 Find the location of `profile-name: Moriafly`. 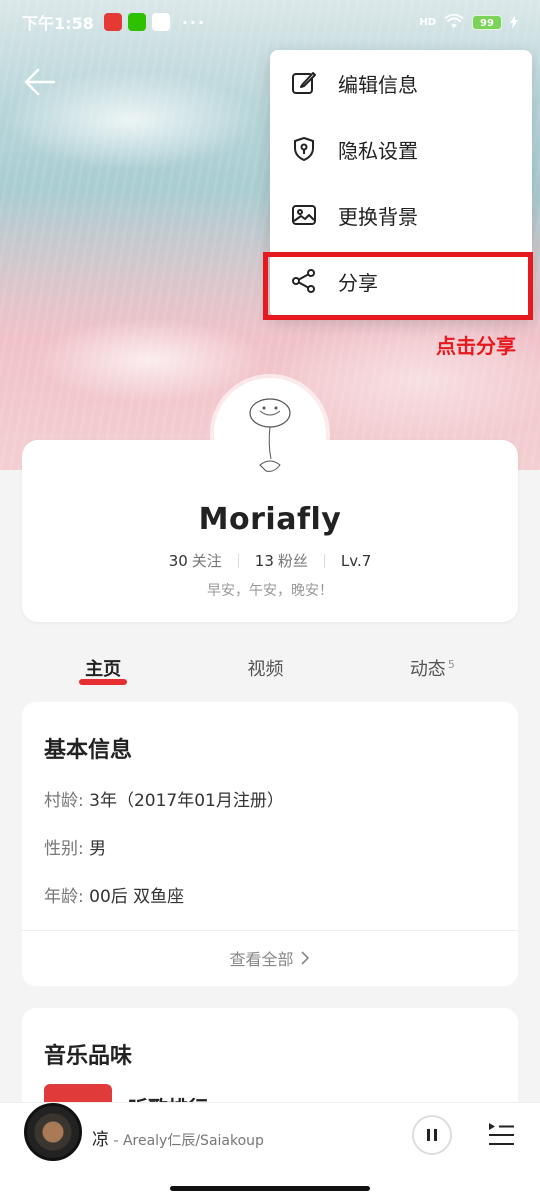

profile-name: Moriafly is located at coordinates (270, 519).